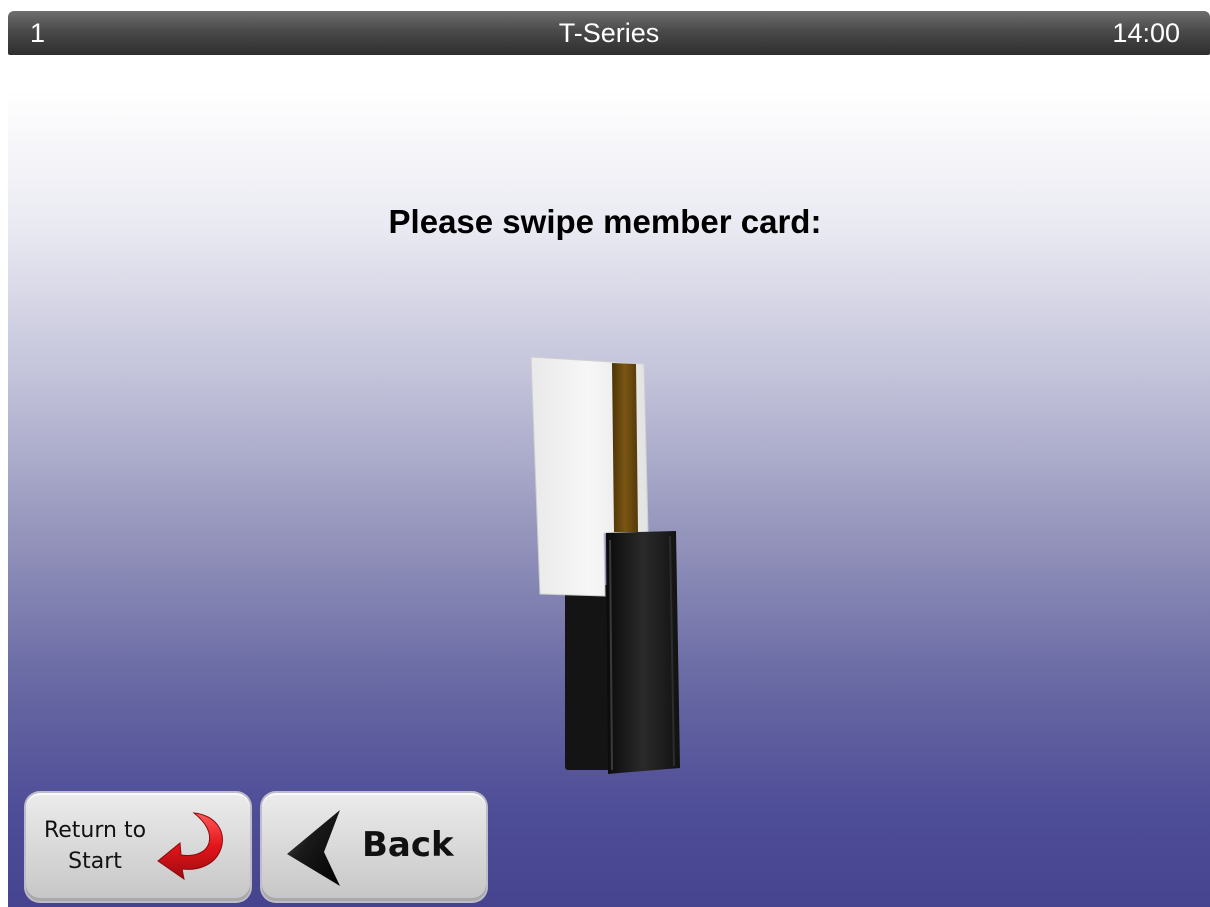 Image resolution: width=1210 pixels, height=907 pixels. What do you see at coordinates (605, 221) in the screenshot?
I see `swipe-prompt: Please swipe member card:` at bounding box center [605, 221].